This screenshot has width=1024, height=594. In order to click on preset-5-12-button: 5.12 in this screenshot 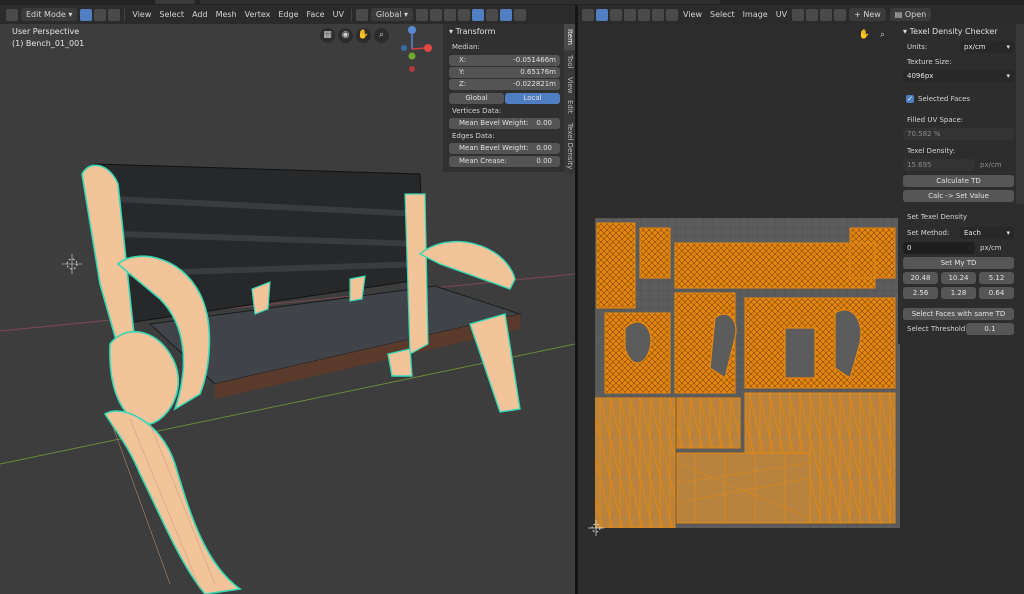, I will do `click(996, 278)`.